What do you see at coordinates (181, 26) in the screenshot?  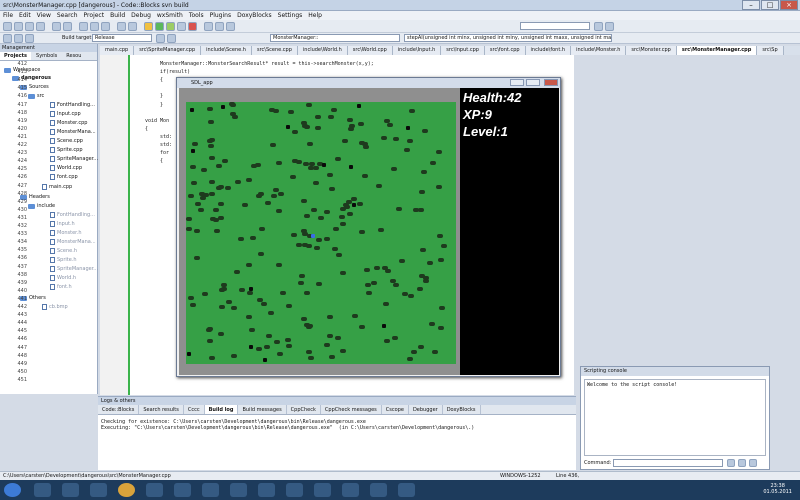 I see `rebuild-icon` at bounding box center [181, 26].